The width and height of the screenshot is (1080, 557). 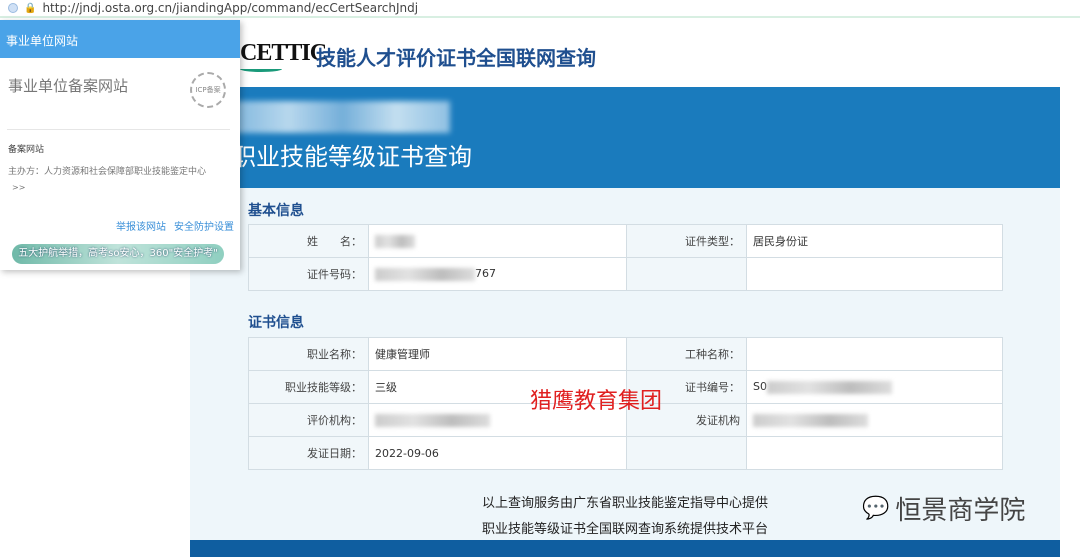 I want to click on promo-banner: 五大护航举措，高考so安心，360"安全护考", so click(x=118, y=254).